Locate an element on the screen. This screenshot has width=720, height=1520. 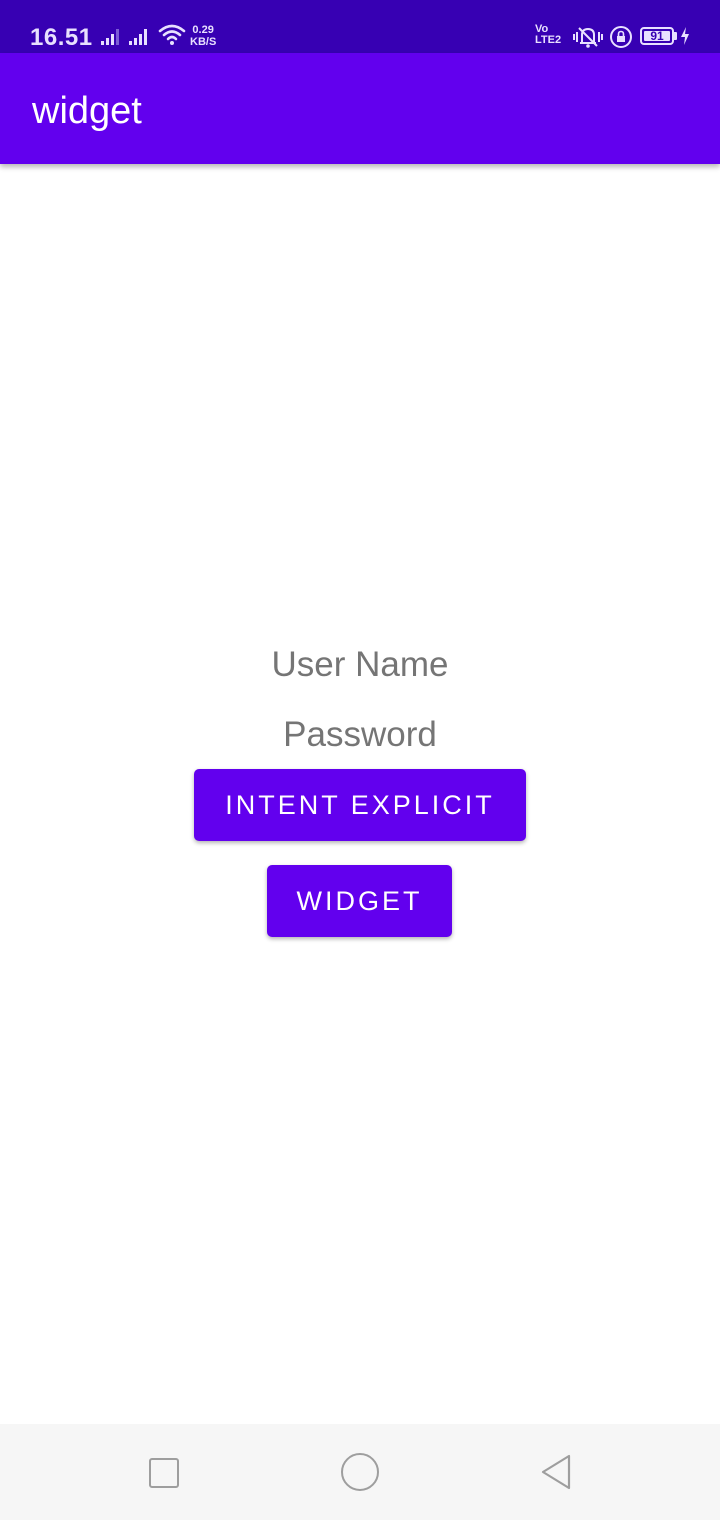
app-title: widget is located at coordinates (87, 111).